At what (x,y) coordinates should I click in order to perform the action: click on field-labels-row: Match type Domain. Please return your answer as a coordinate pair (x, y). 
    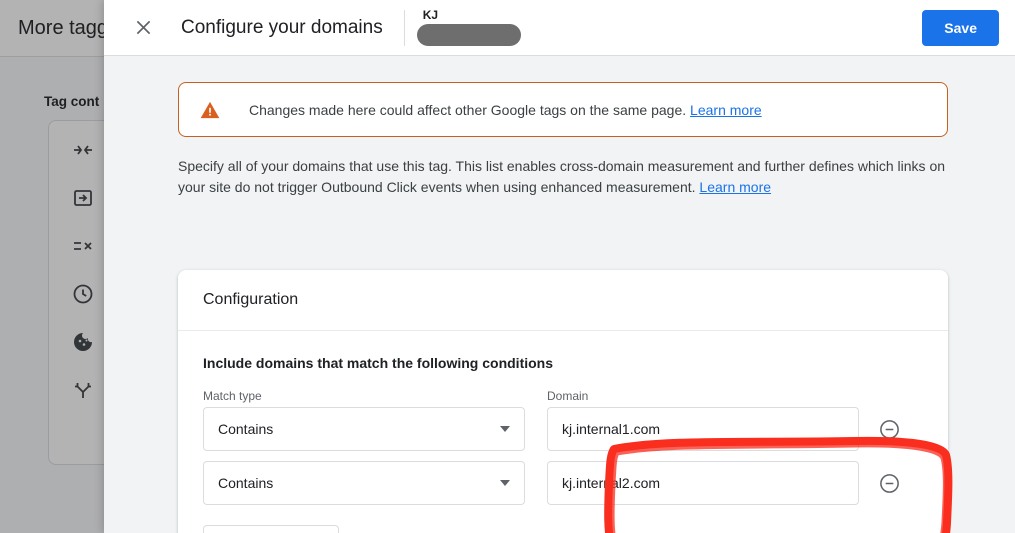
    Looking at the image, I should click on (563, 396).